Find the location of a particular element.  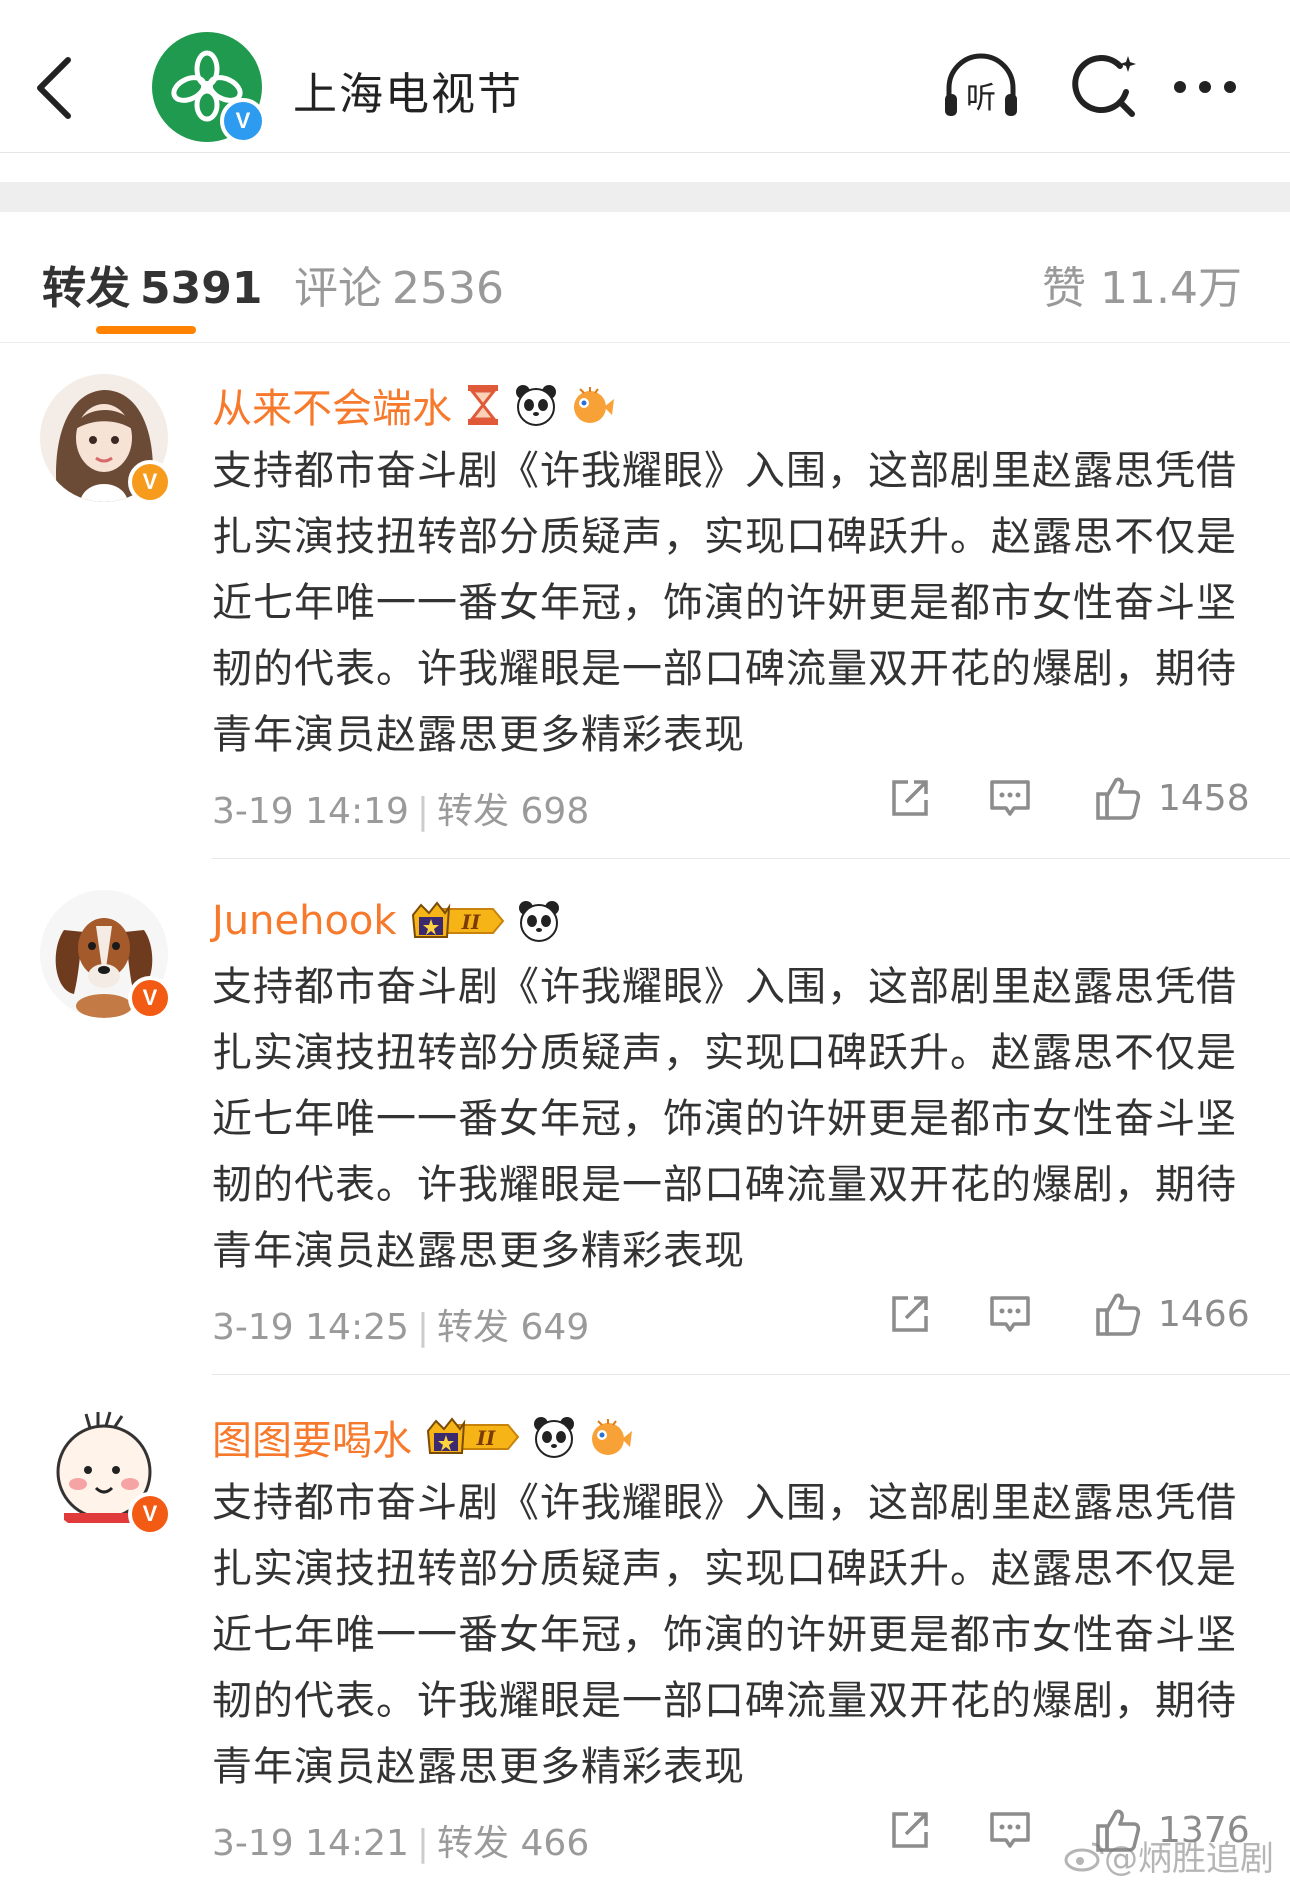

tab-comments-label: 评论 is located at coordinates (338, 288).